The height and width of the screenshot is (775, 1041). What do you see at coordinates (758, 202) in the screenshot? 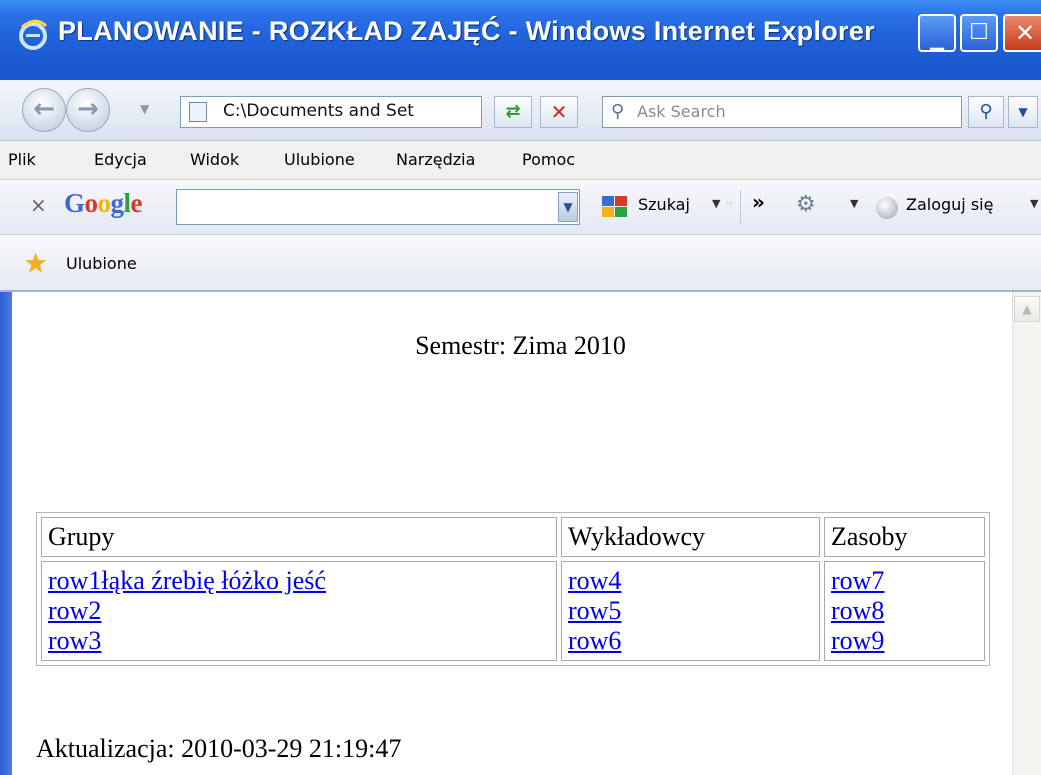
I see `more-buttons-icon: »` at bounding box center [758, 202].